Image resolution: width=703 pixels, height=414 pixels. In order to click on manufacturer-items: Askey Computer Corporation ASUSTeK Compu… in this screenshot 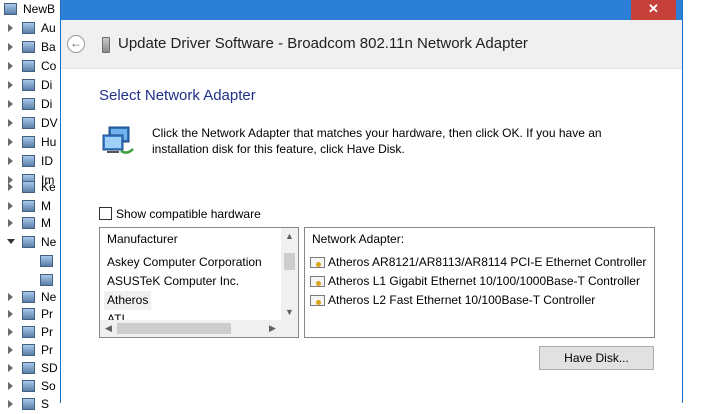, I will do `click(190, 285)`.